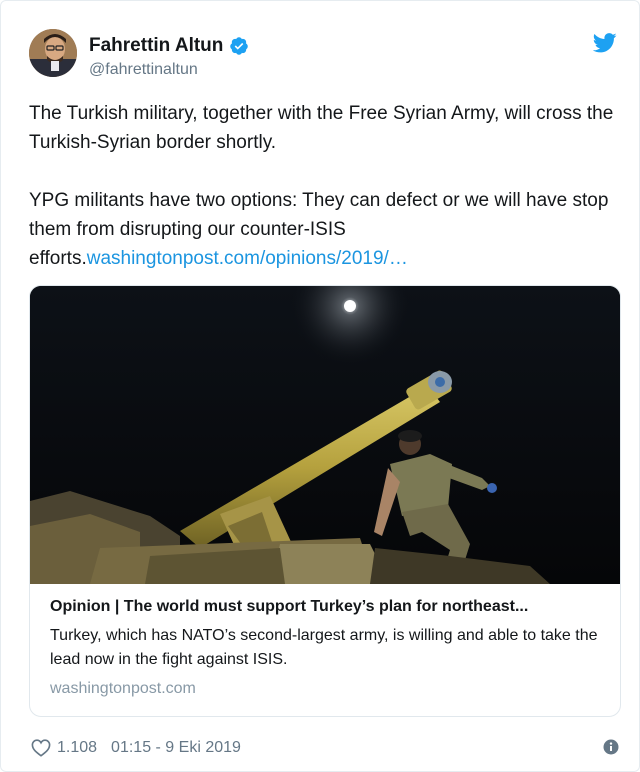 The width and height of the screenshot is (640, 772). I want to click on info-icon, so click(611, 747).